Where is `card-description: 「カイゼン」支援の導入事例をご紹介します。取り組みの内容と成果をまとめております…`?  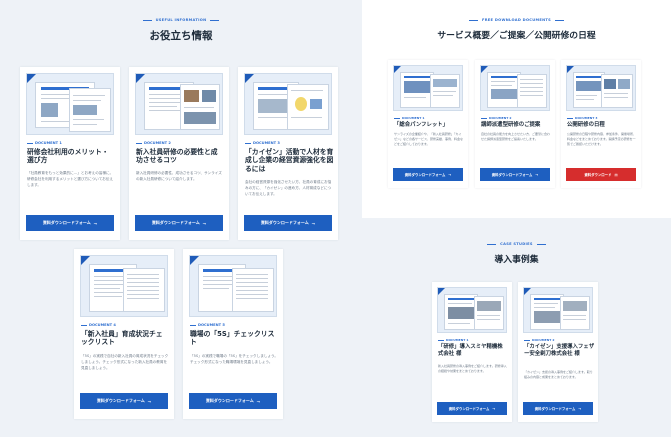 card-description: 「カイゼン」支援の導入事例をご紹介します。取り組みの内容と成果をまとめております… is located at coordinates (558, 375).